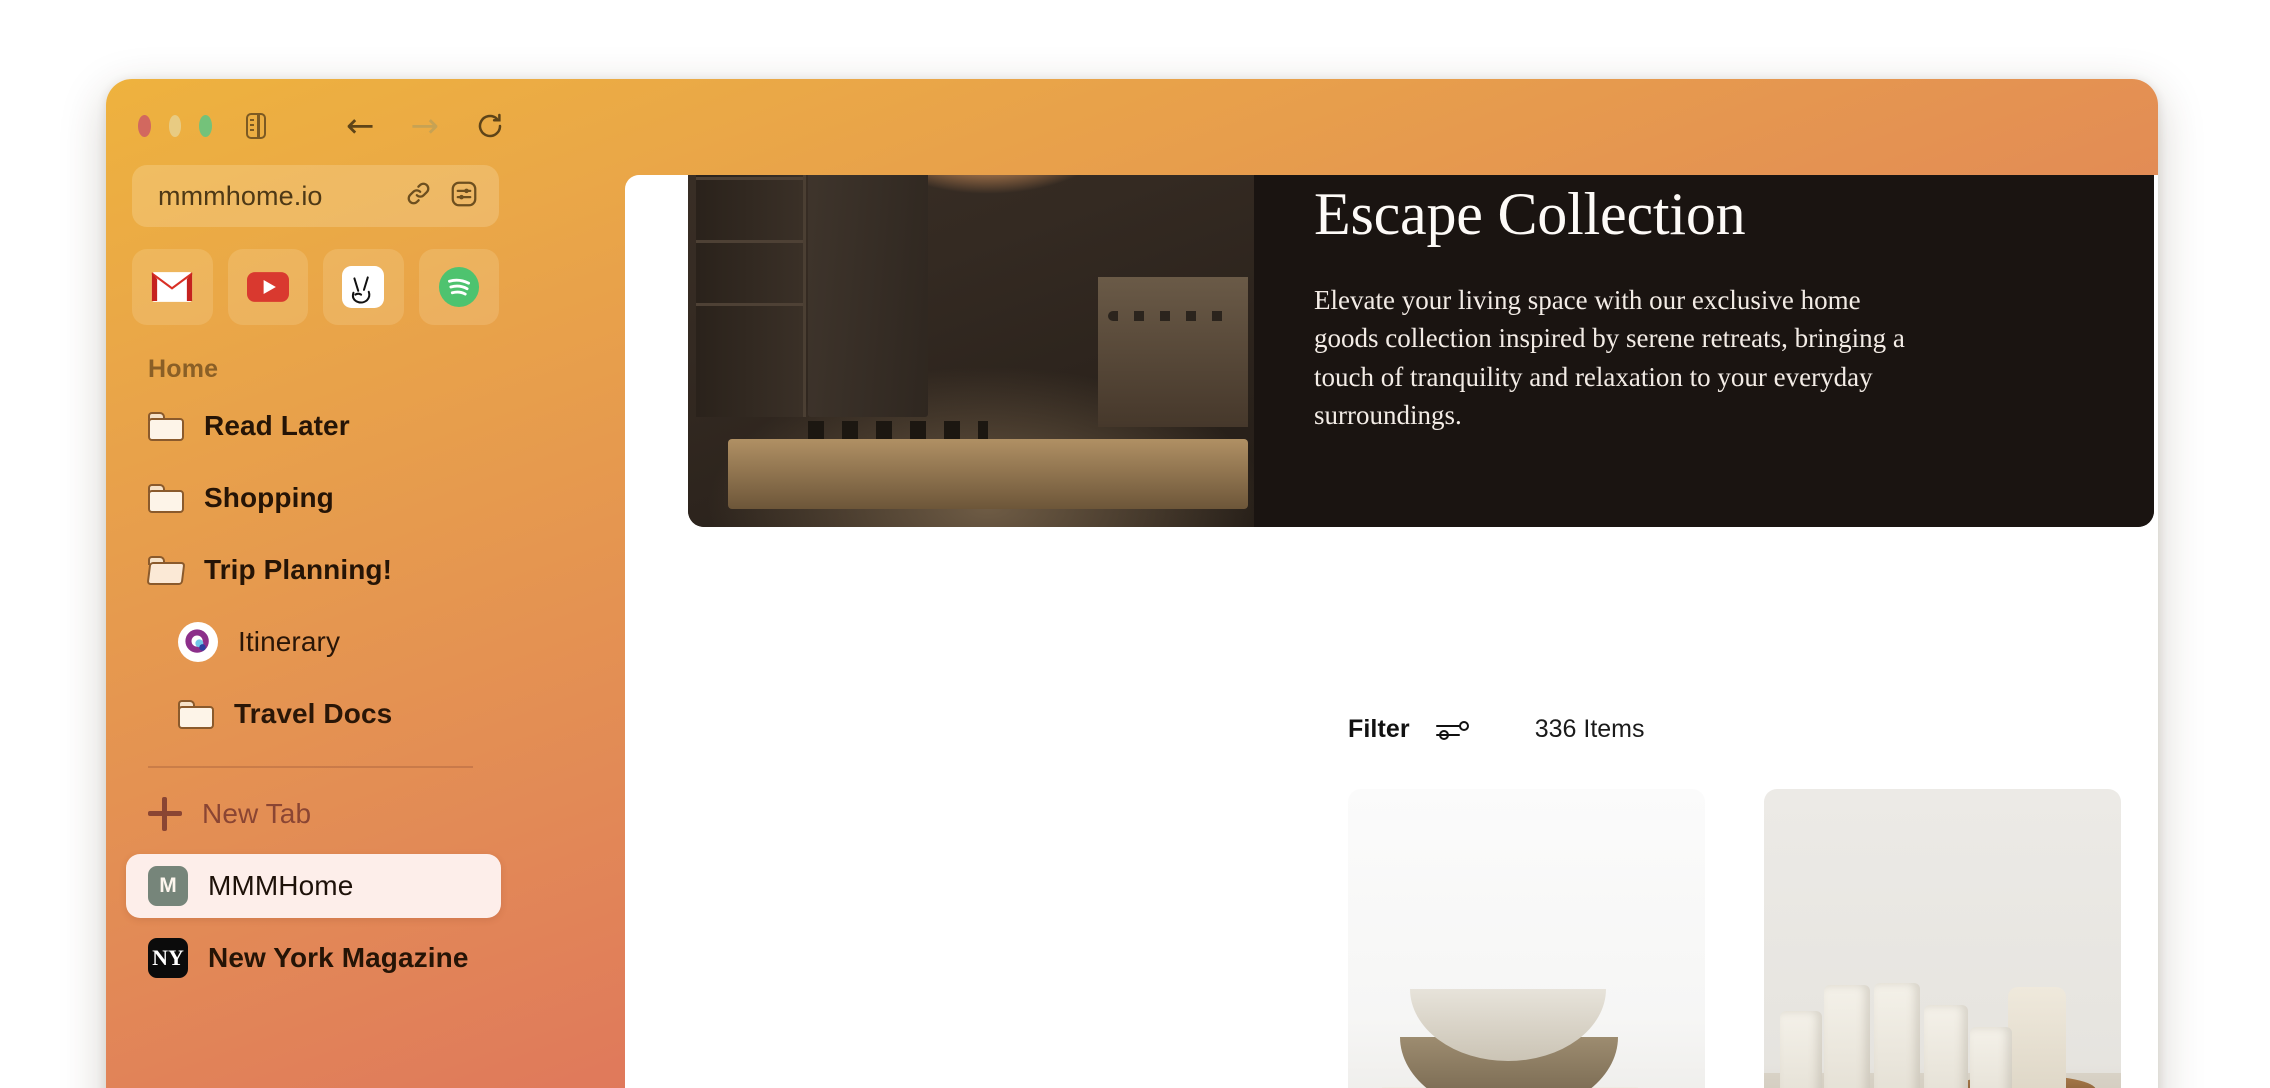 This screenshot has width=2270, height=1088. I want to click on close-window-button, so click(144, 126).